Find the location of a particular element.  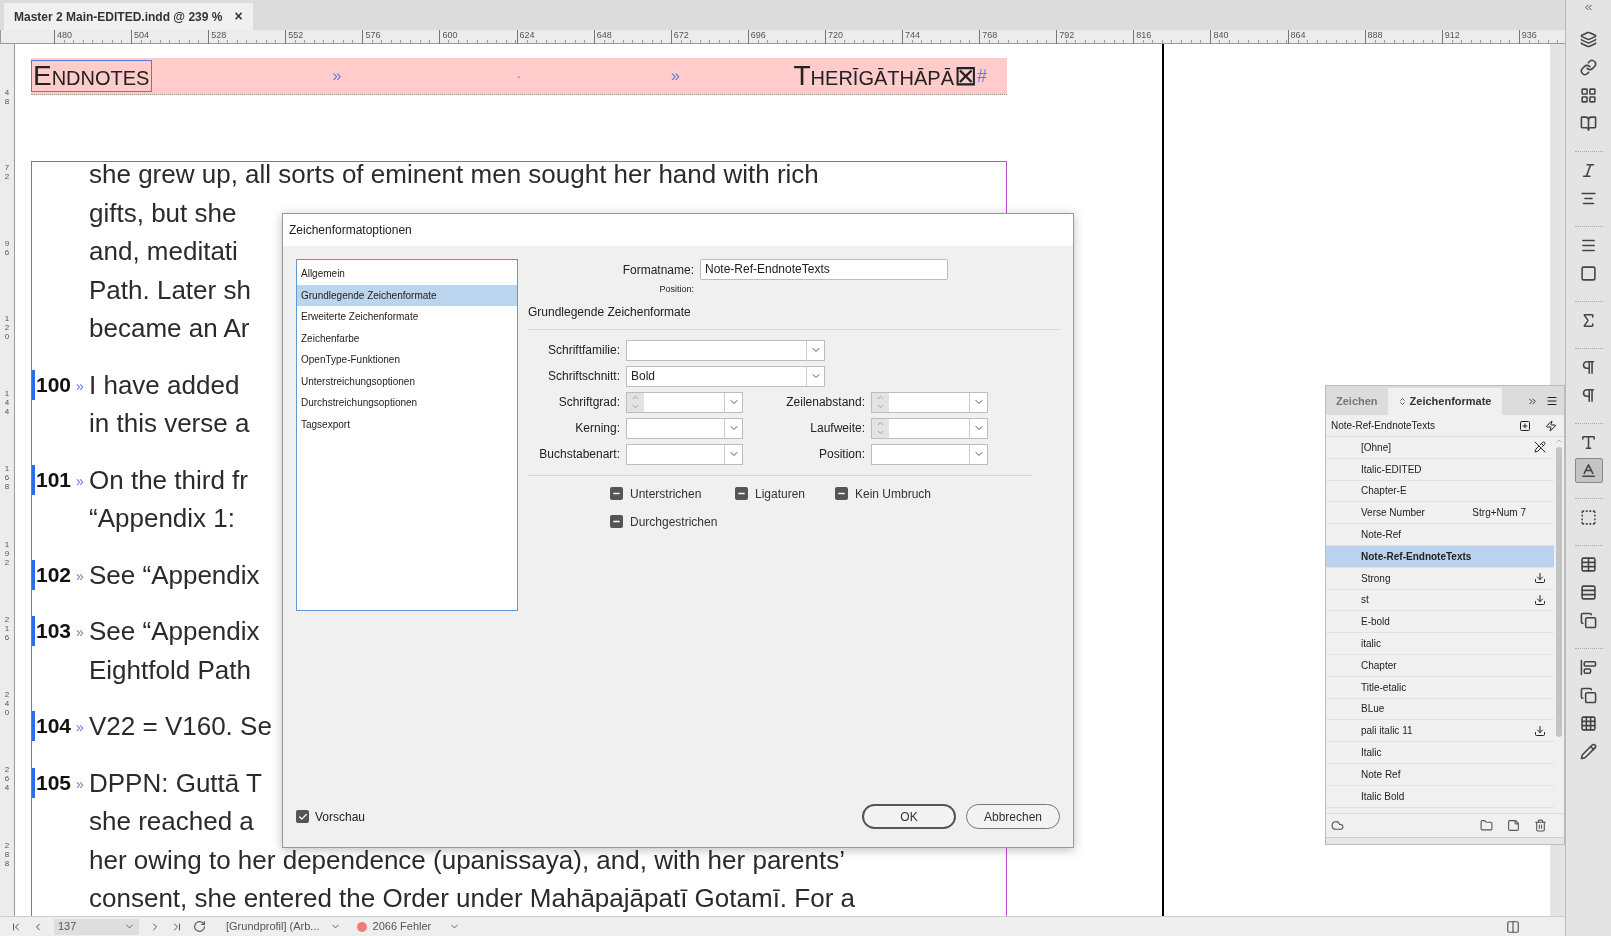

ruler-label: 480 is located at coordinates (65, 35).